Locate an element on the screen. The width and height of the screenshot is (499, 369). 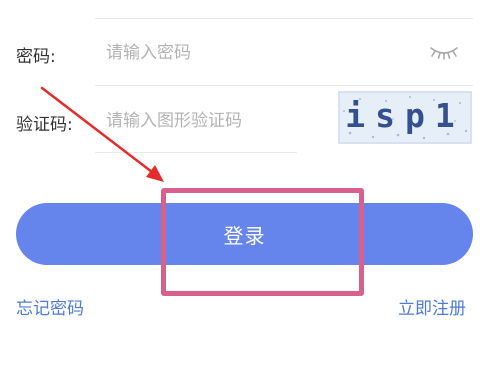
password-field-divider is located at coordinates (284, 85).